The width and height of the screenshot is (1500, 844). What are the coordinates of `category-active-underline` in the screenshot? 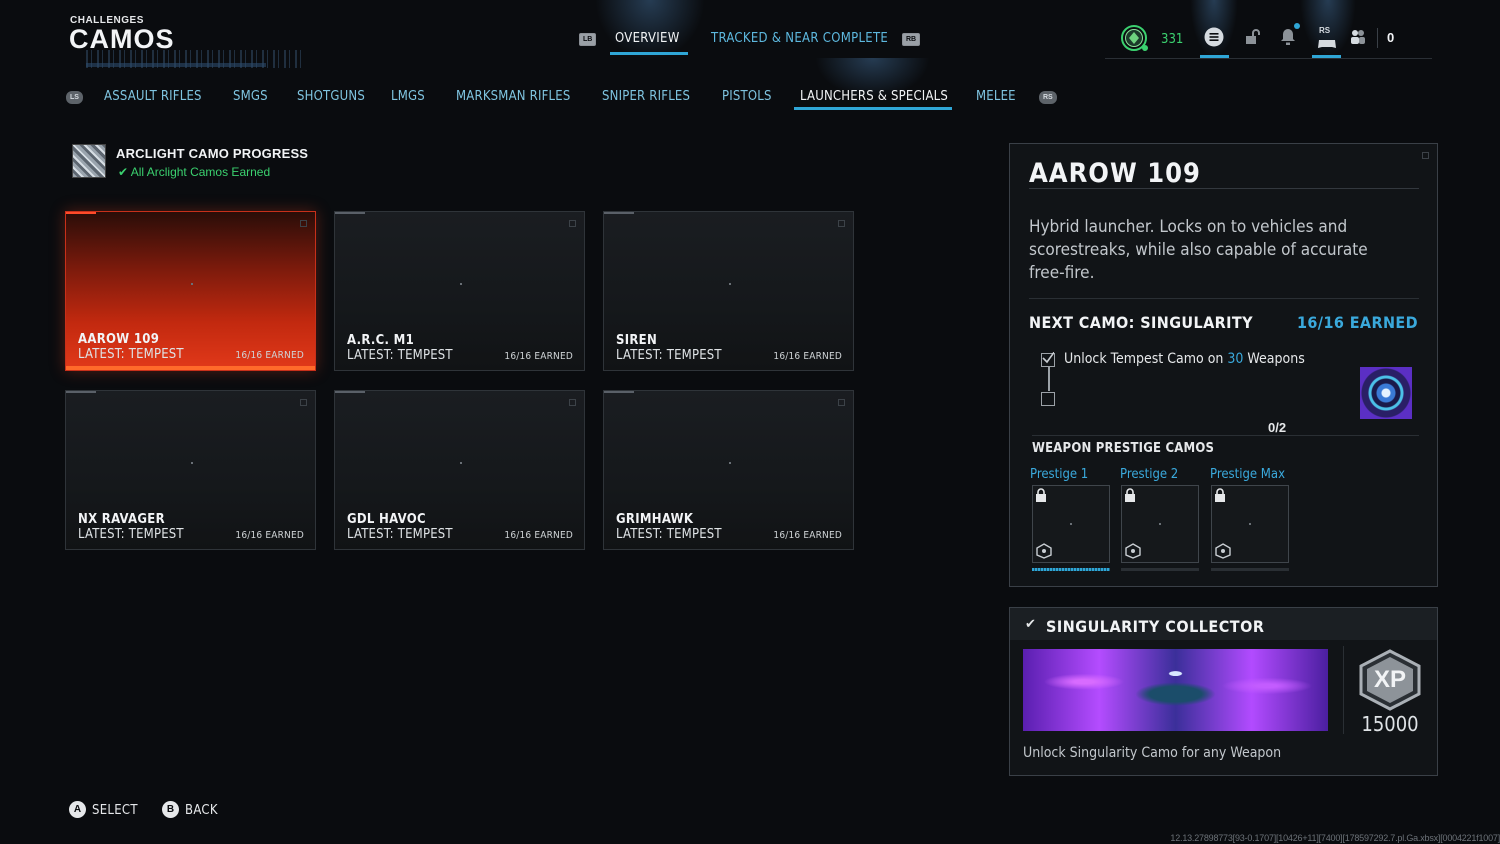 It's located at (873, 108).